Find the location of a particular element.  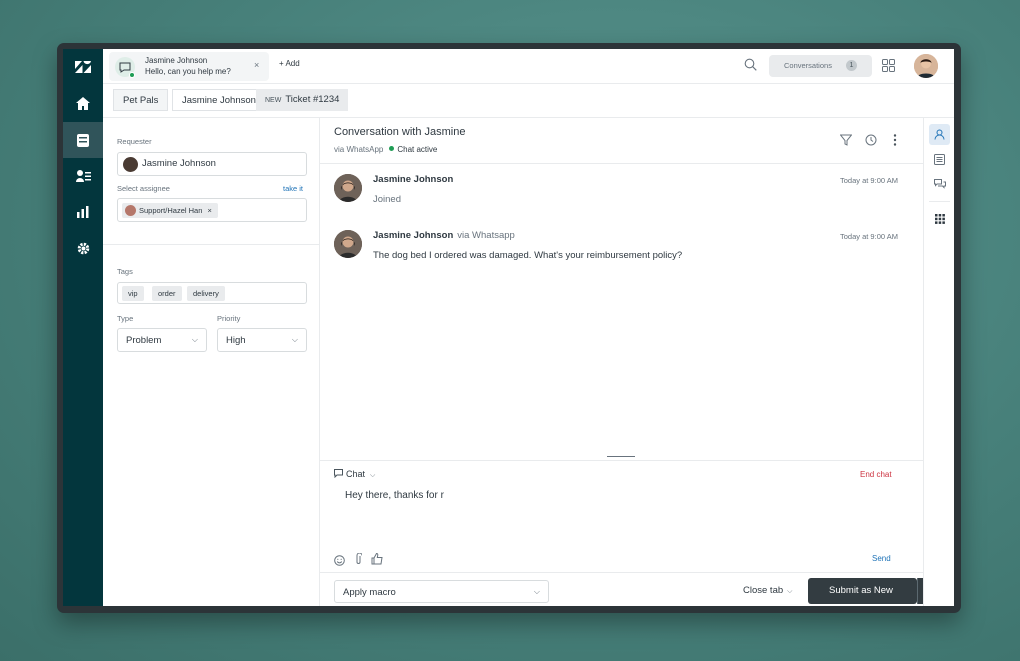

customers-icon is located at coordinates (83, 176).